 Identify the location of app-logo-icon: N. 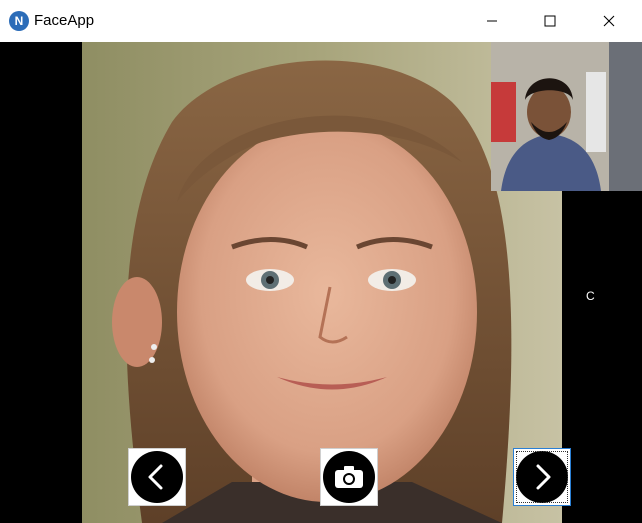
(19, 21).